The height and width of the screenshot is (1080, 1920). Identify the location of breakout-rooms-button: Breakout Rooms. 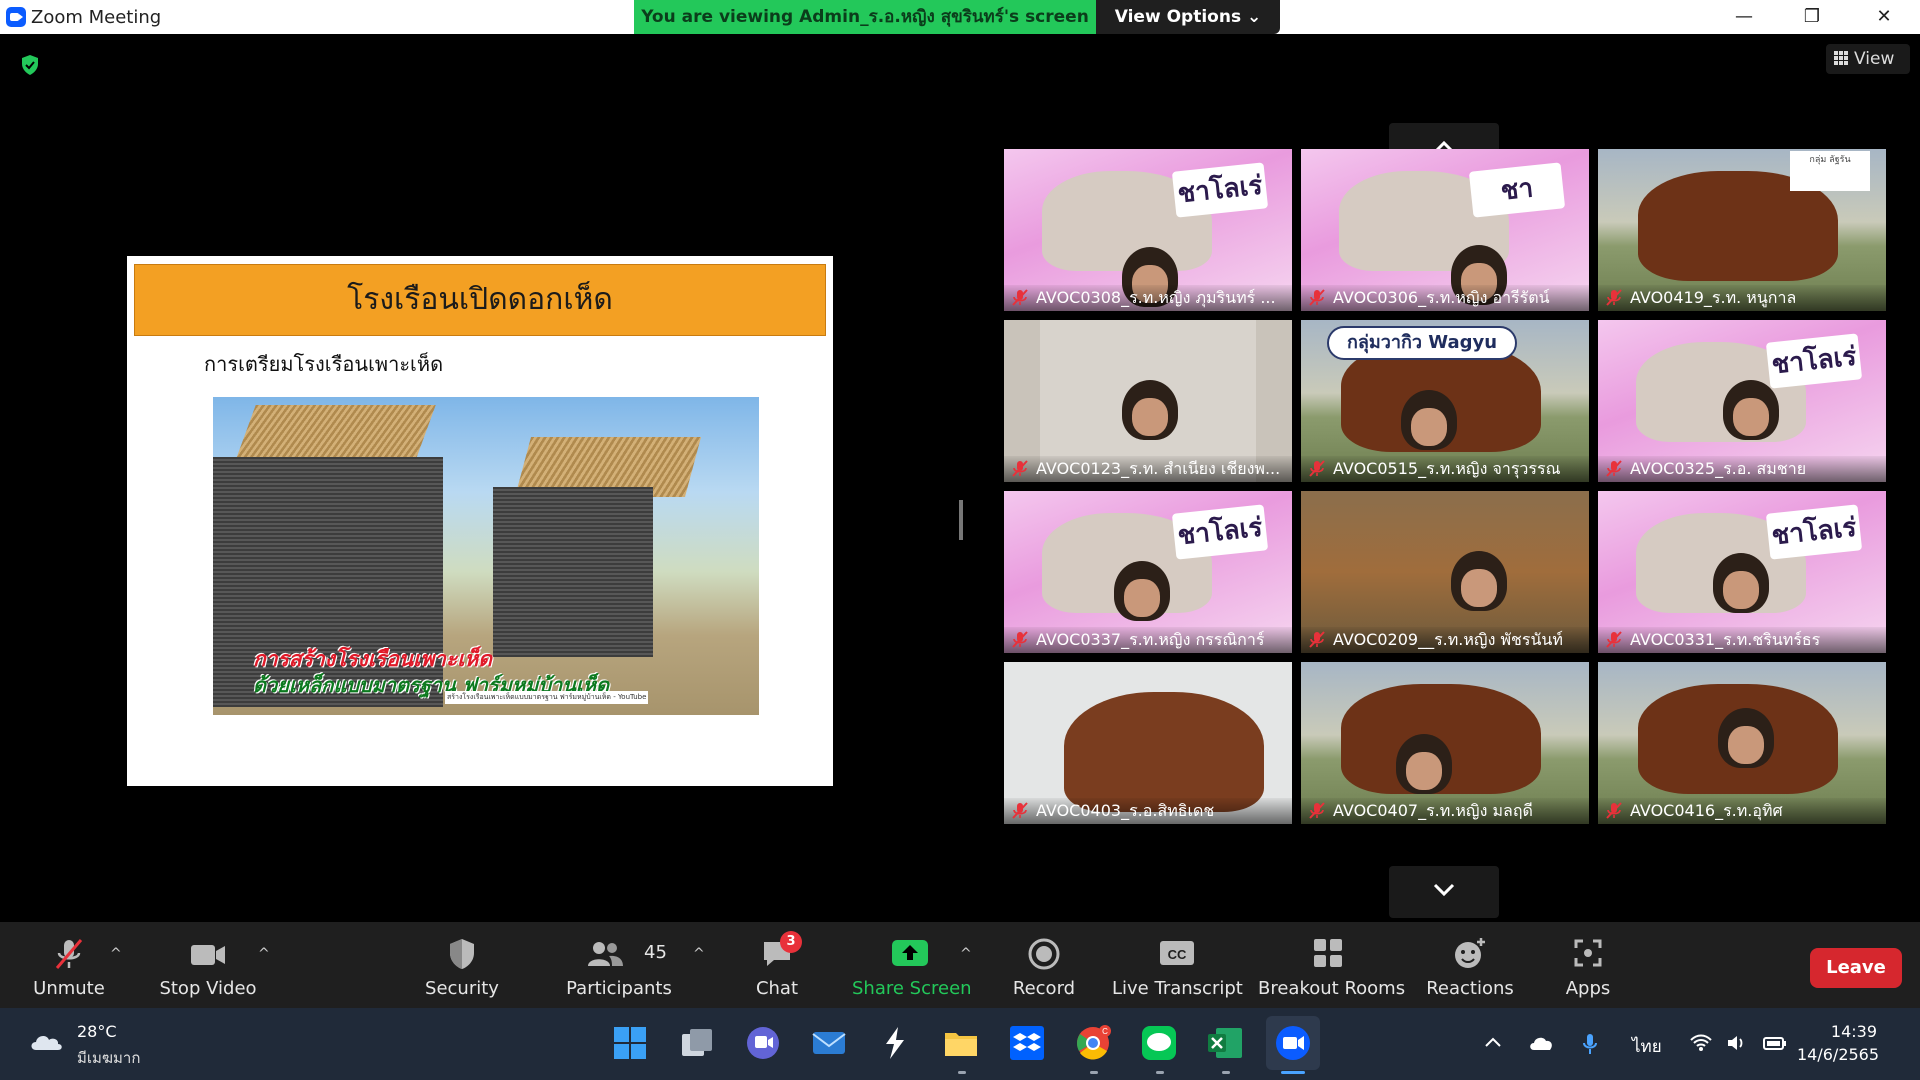
(1332, 965).